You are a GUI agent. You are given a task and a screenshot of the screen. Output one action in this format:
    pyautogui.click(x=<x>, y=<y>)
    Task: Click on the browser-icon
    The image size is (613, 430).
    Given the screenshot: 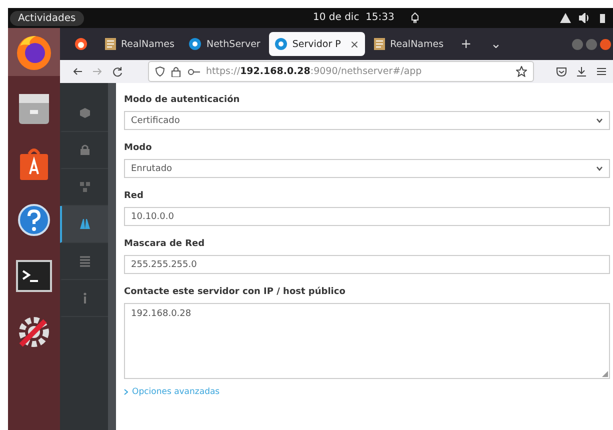 What is the action you would take?
    pyautogui.click(x=81, y=44)
    